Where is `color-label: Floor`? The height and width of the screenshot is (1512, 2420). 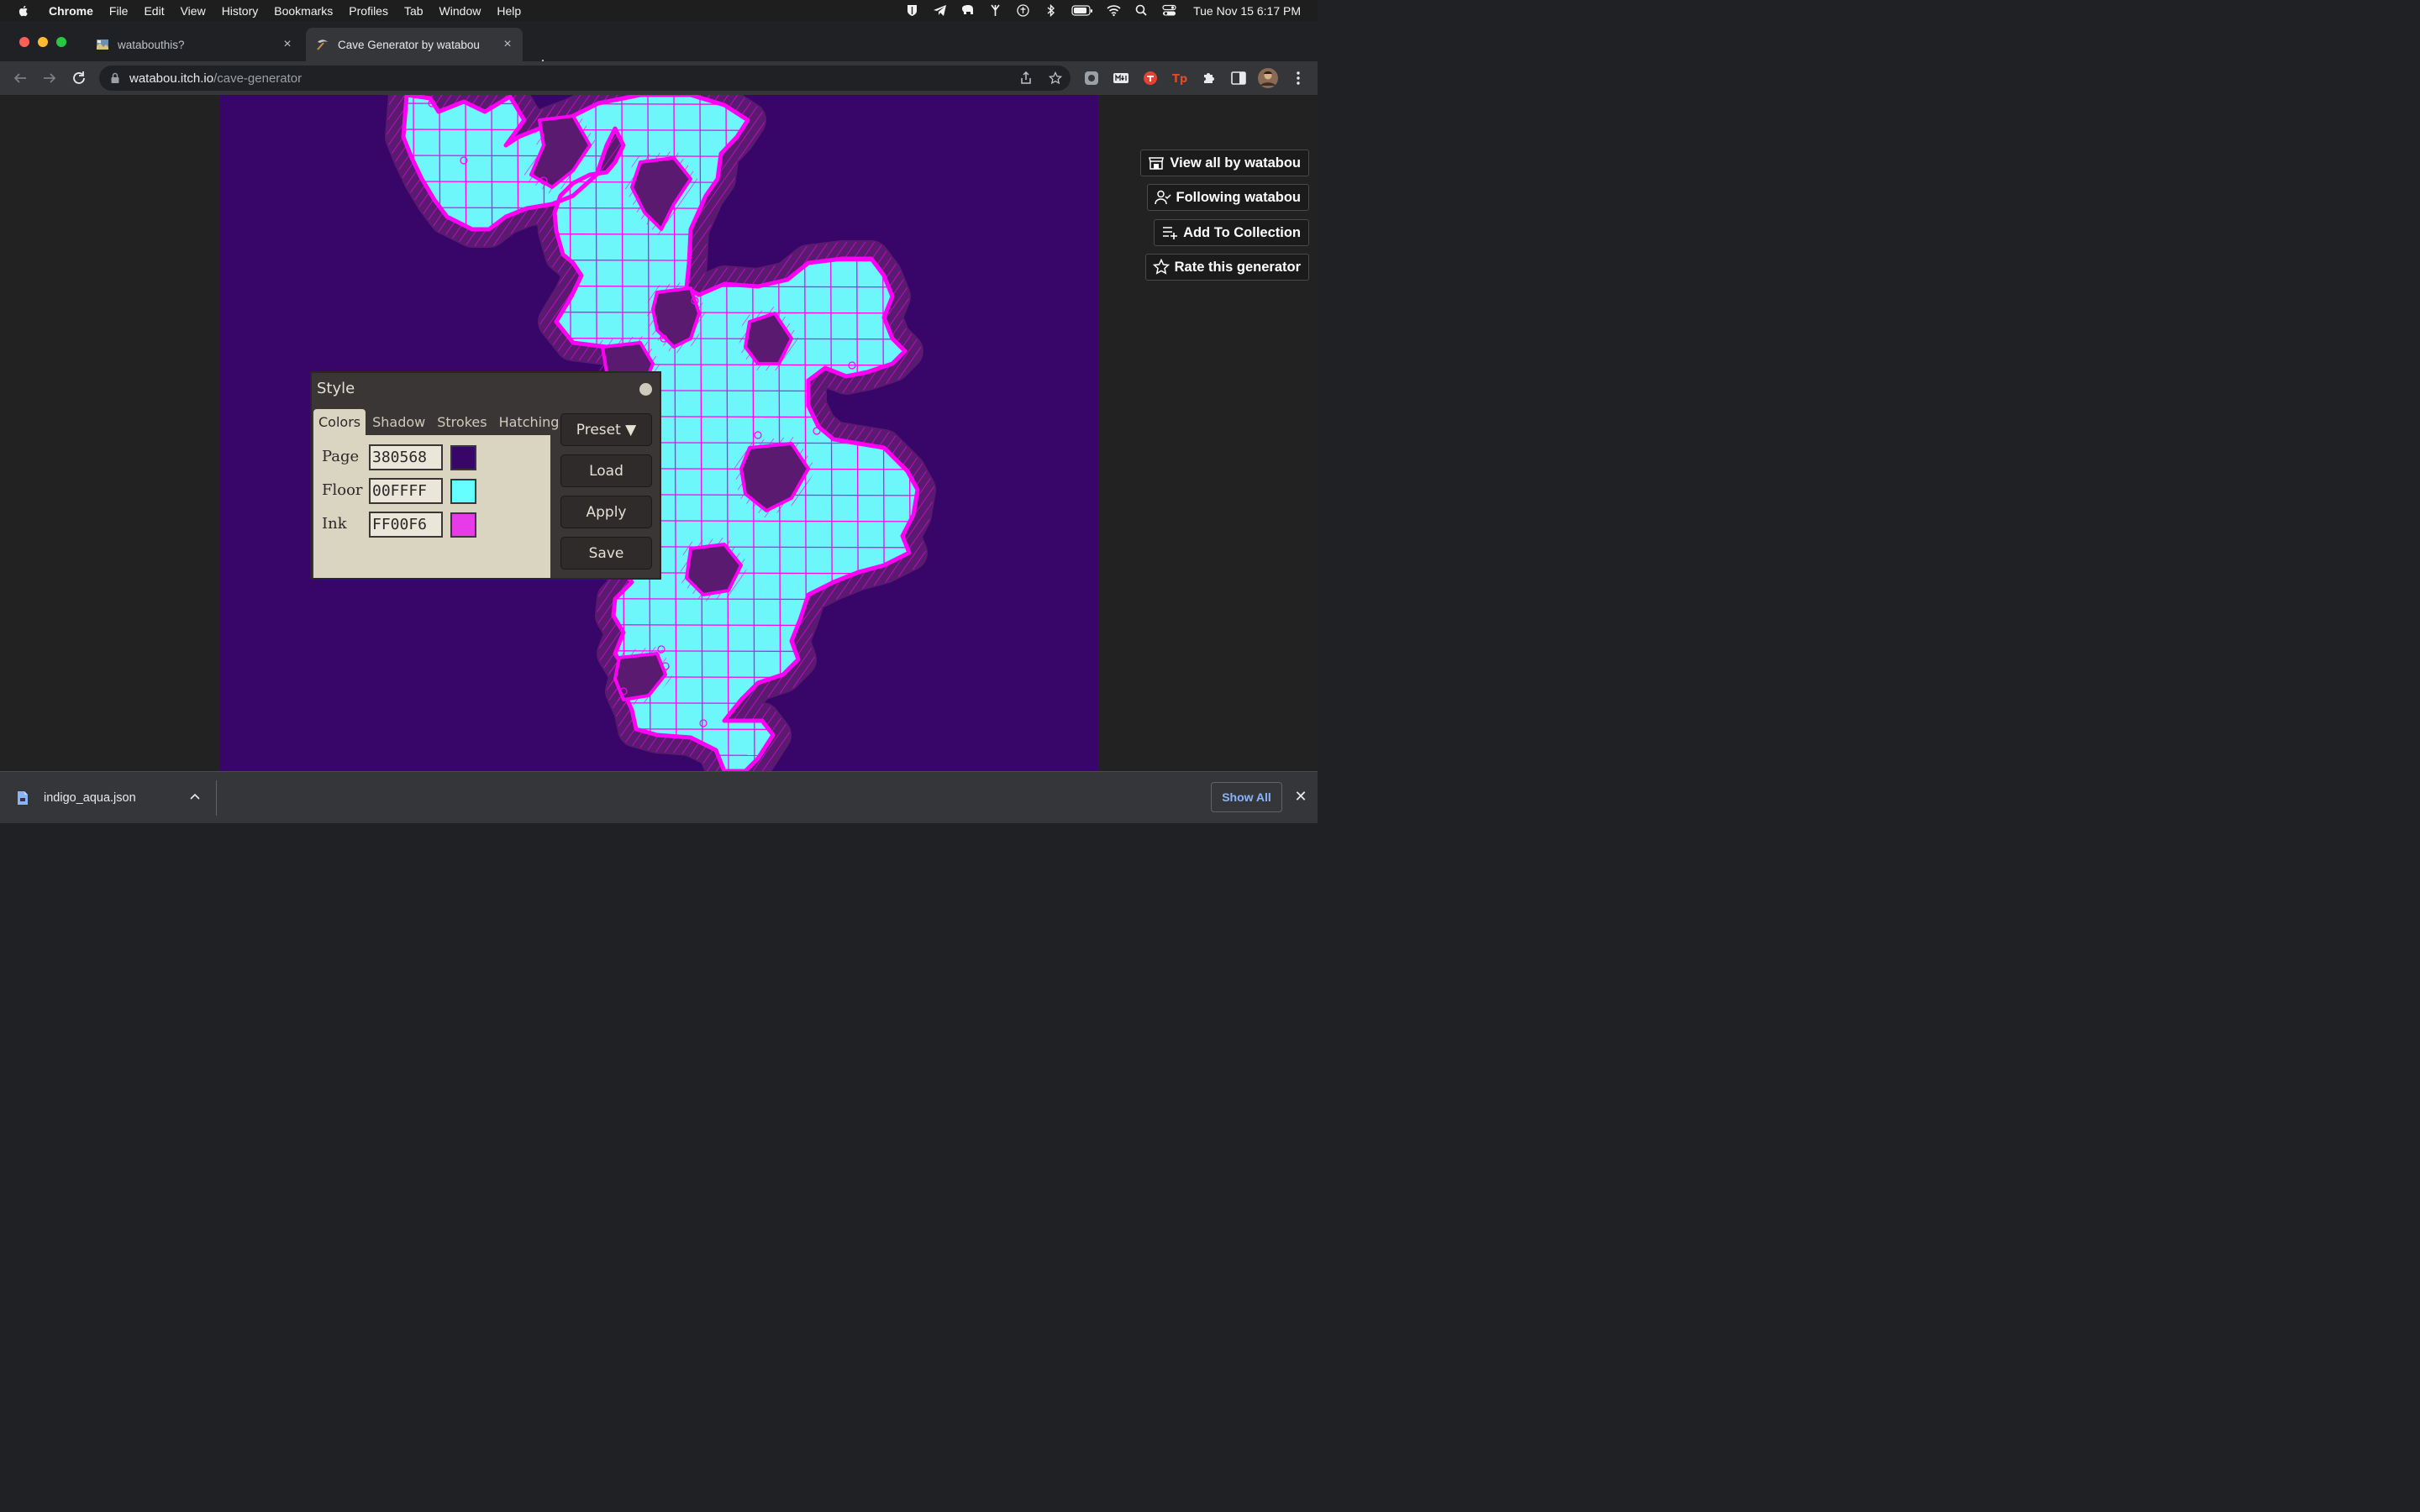
color-label: Floor is located at coordinates (342, 490).